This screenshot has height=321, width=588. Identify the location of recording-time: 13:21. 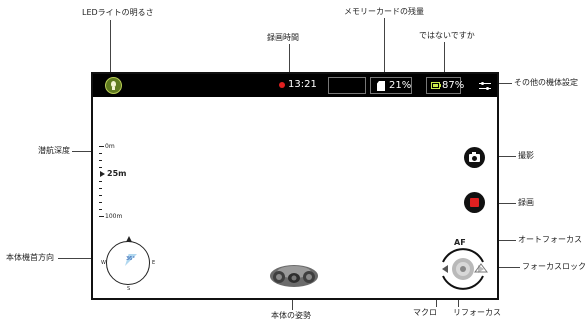
(302, 84).